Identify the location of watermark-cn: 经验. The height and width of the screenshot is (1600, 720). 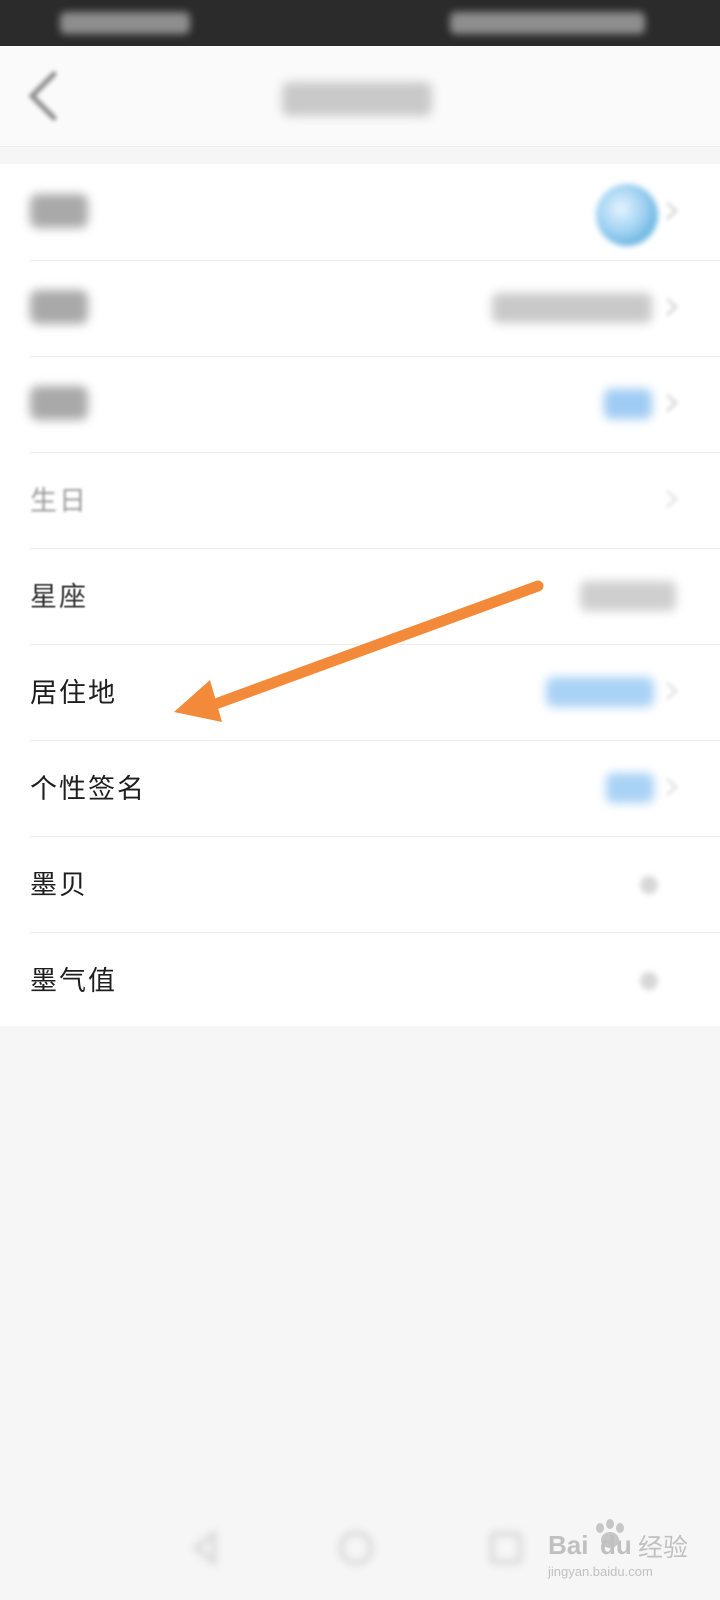
(663, 1547).